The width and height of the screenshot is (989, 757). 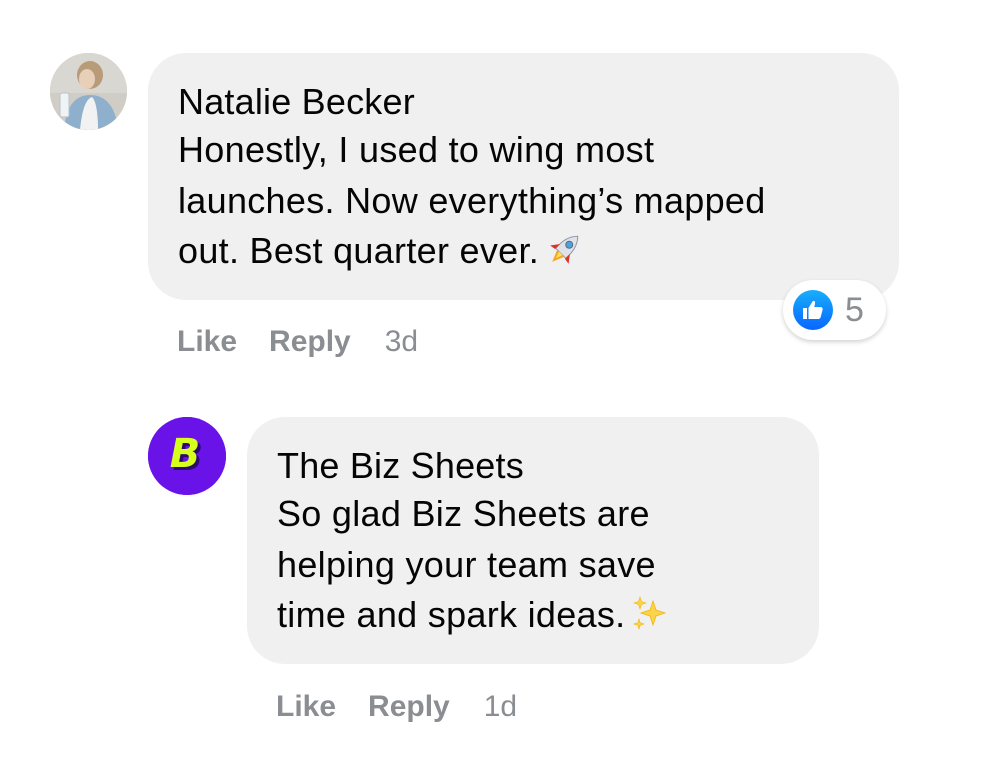 I want to click on comment-timestamp: 1d, so click(x=500, y=707).